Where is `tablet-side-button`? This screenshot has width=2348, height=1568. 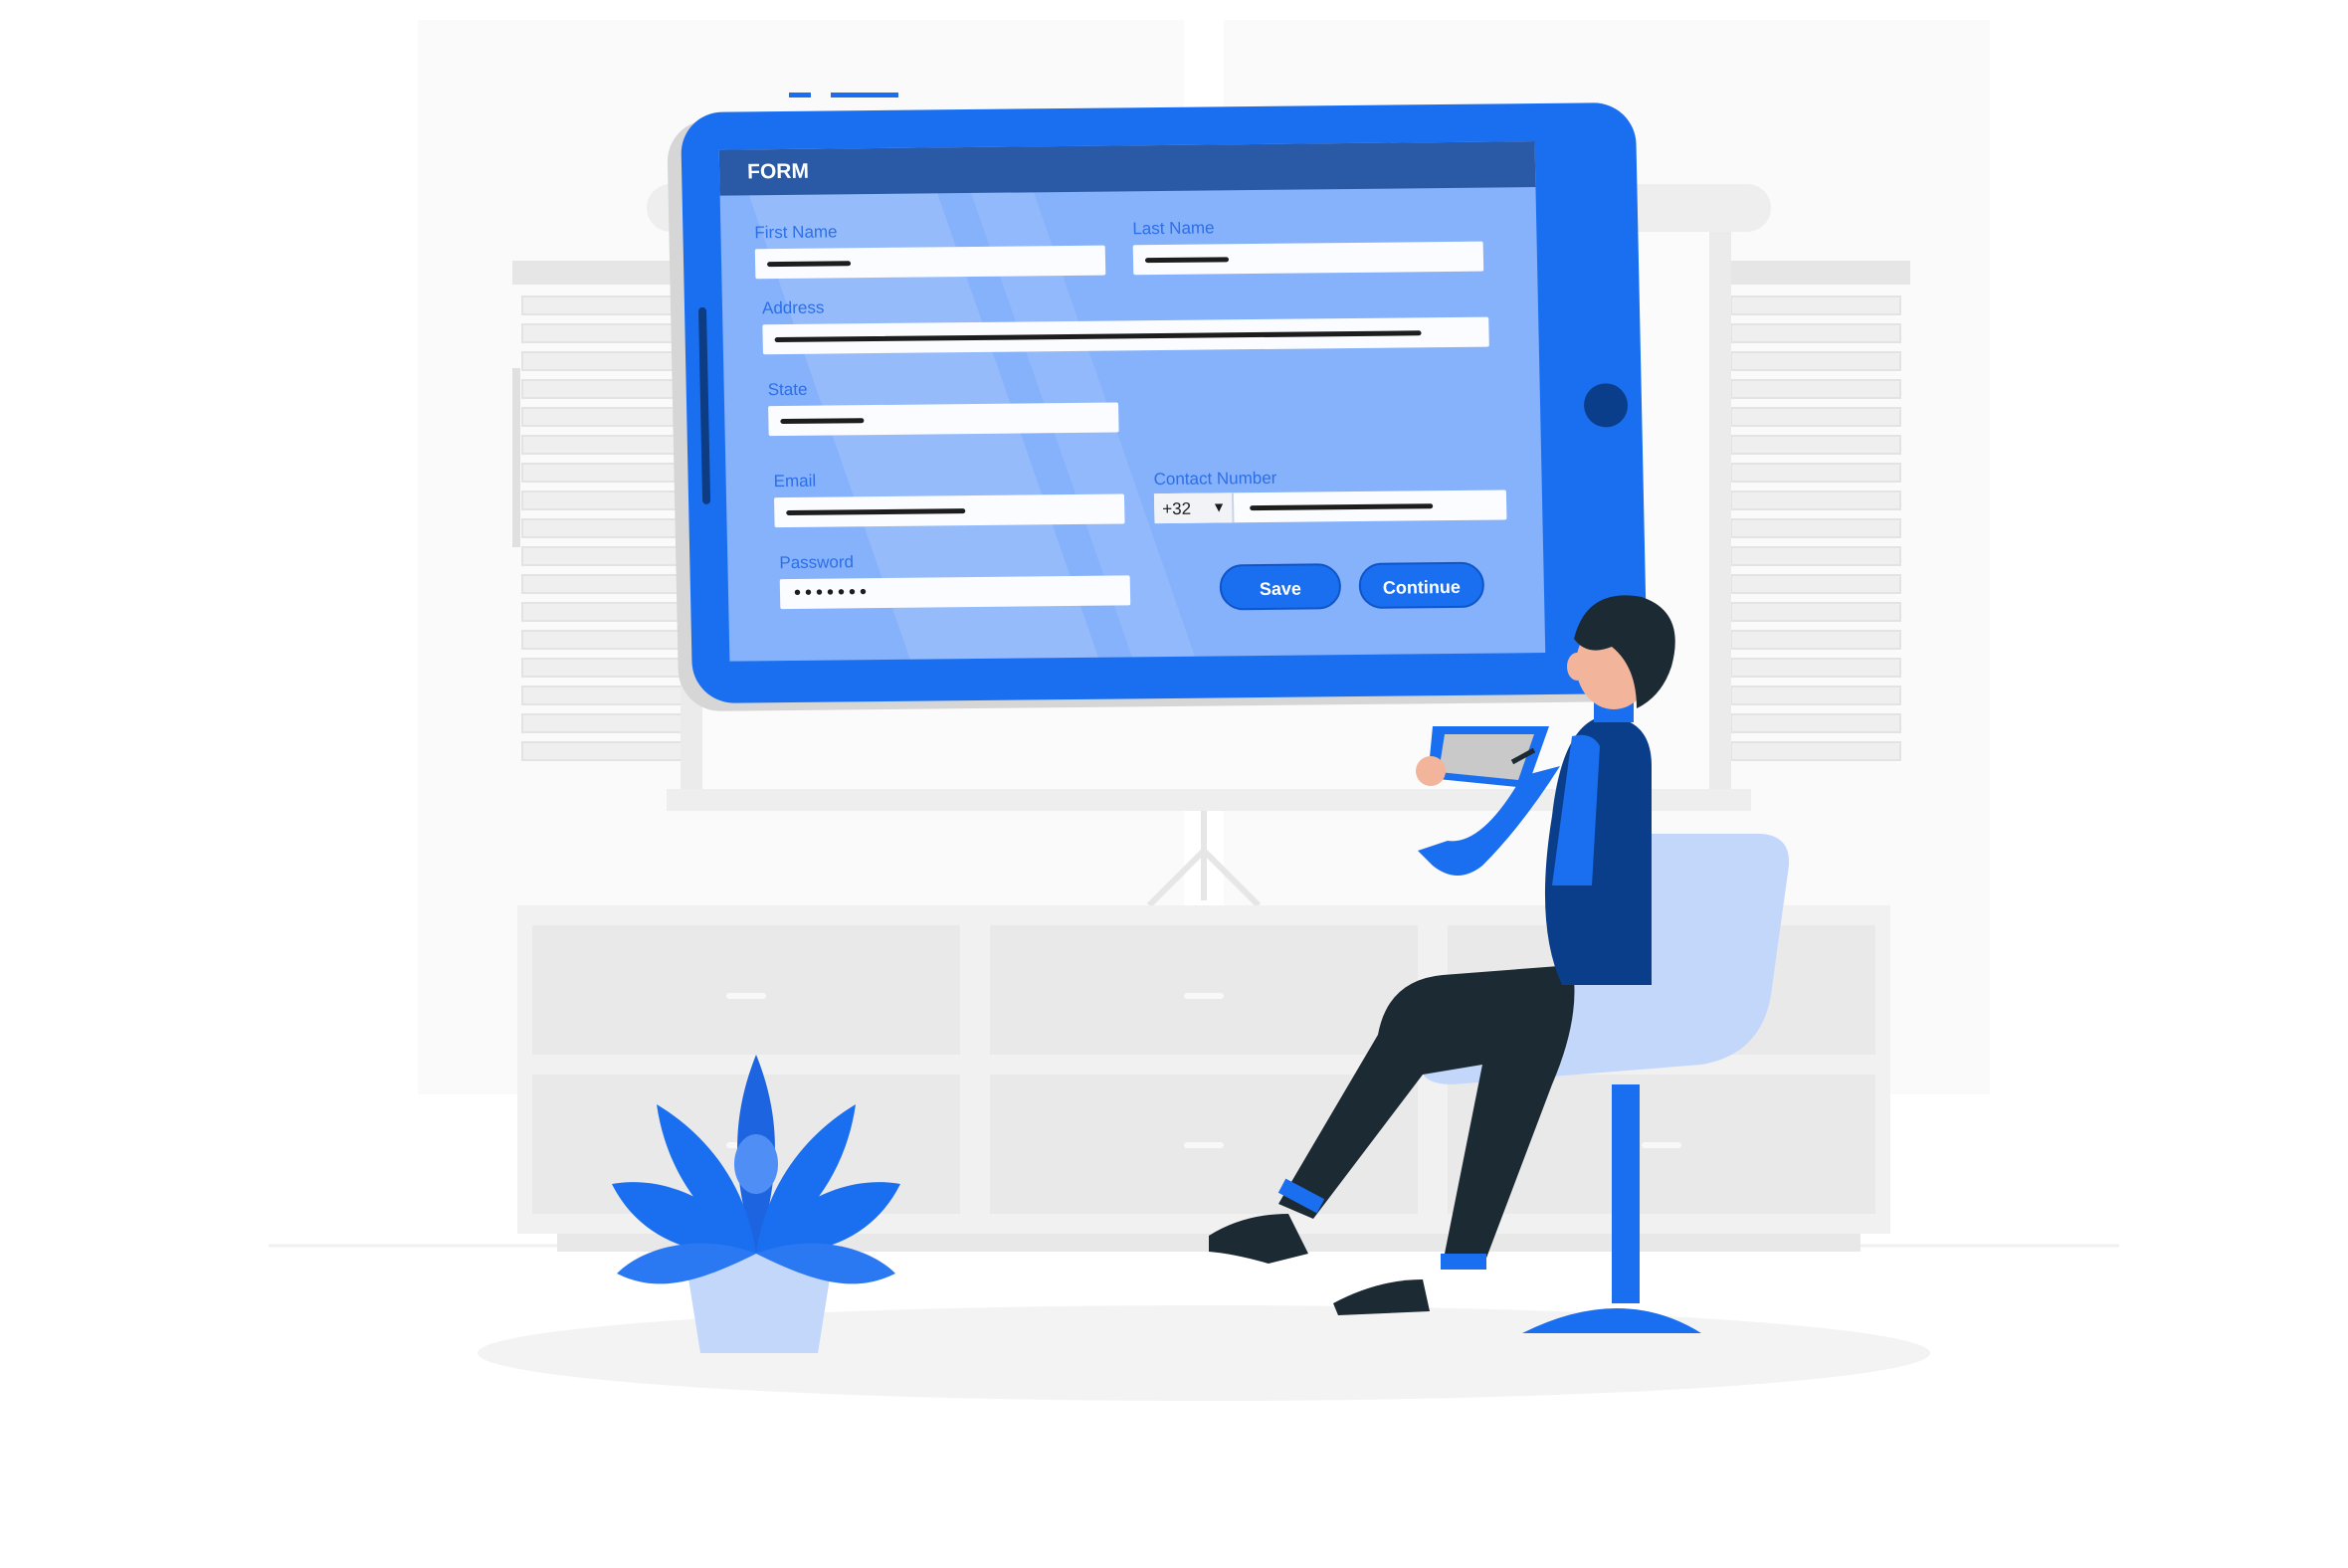 tablet-side-button is located at coordinates (704, 405).